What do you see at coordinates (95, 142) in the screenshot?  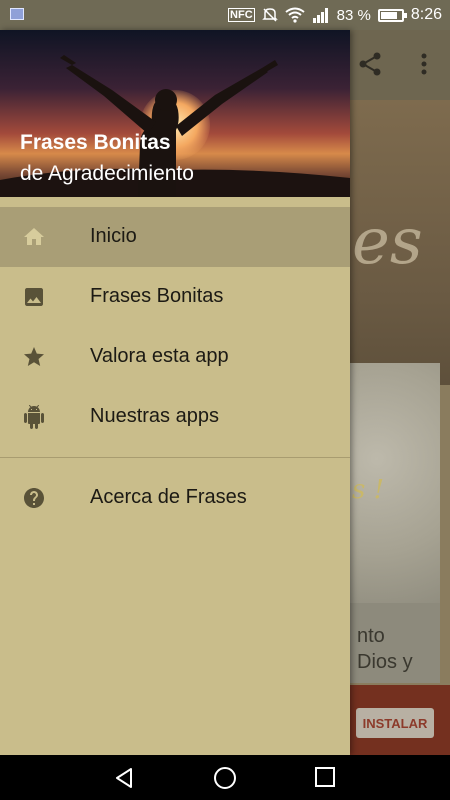 I see `drawer-title: Frases Bonitas` at bounding box center [95, 142].